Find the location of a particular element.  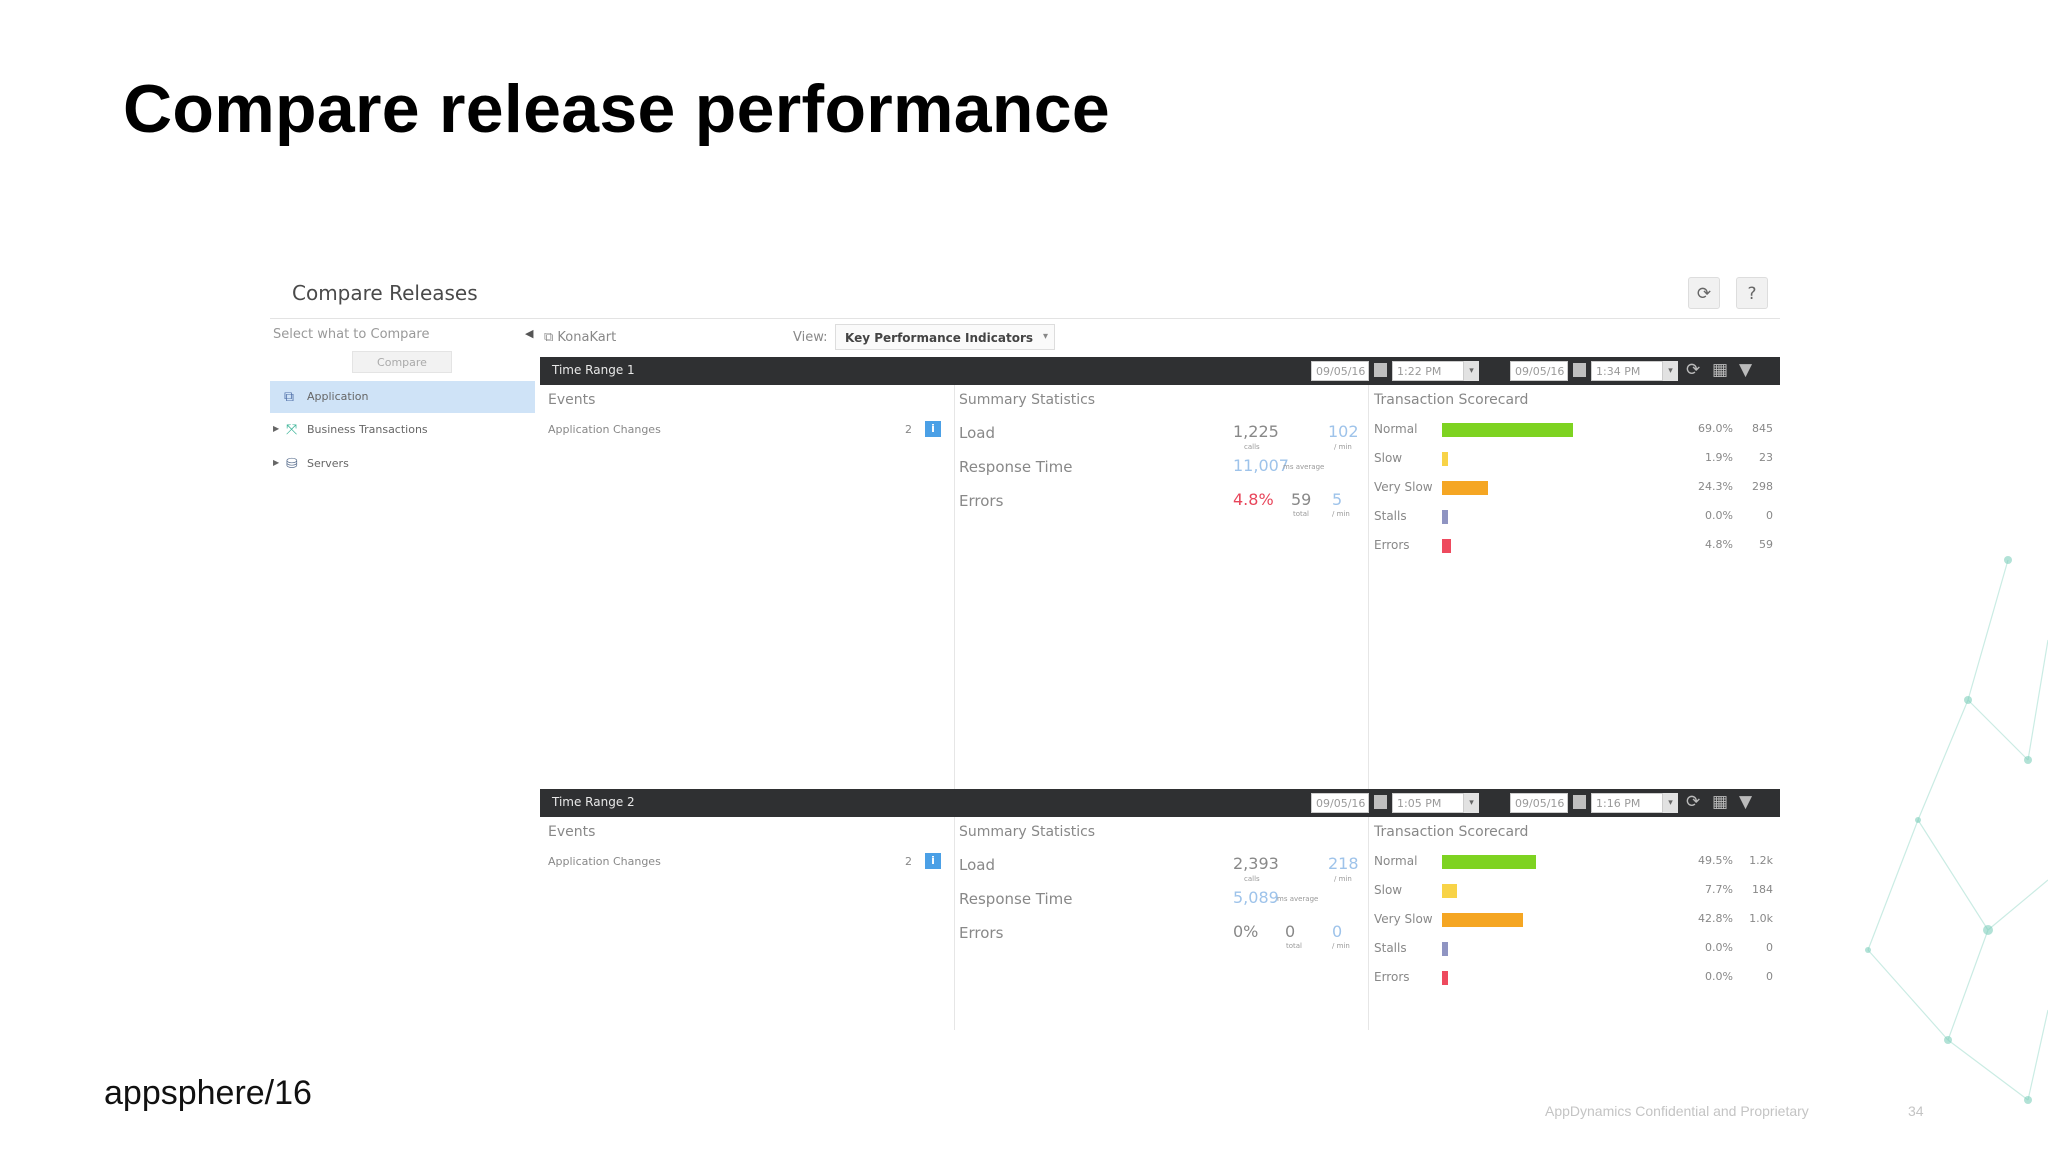

app-name: KonaKart is located at coordinates (587, 337).